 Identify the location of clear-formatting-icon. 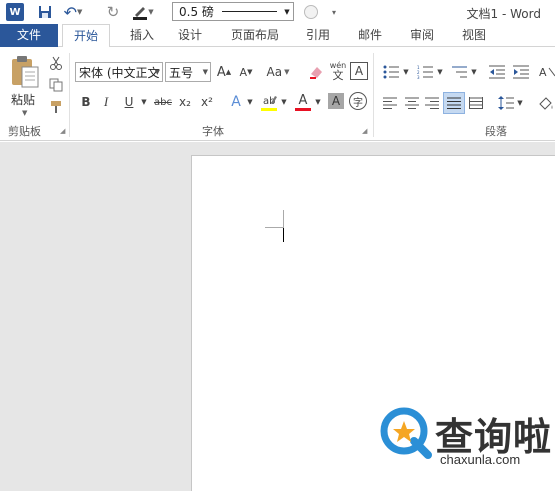
(316, 72).